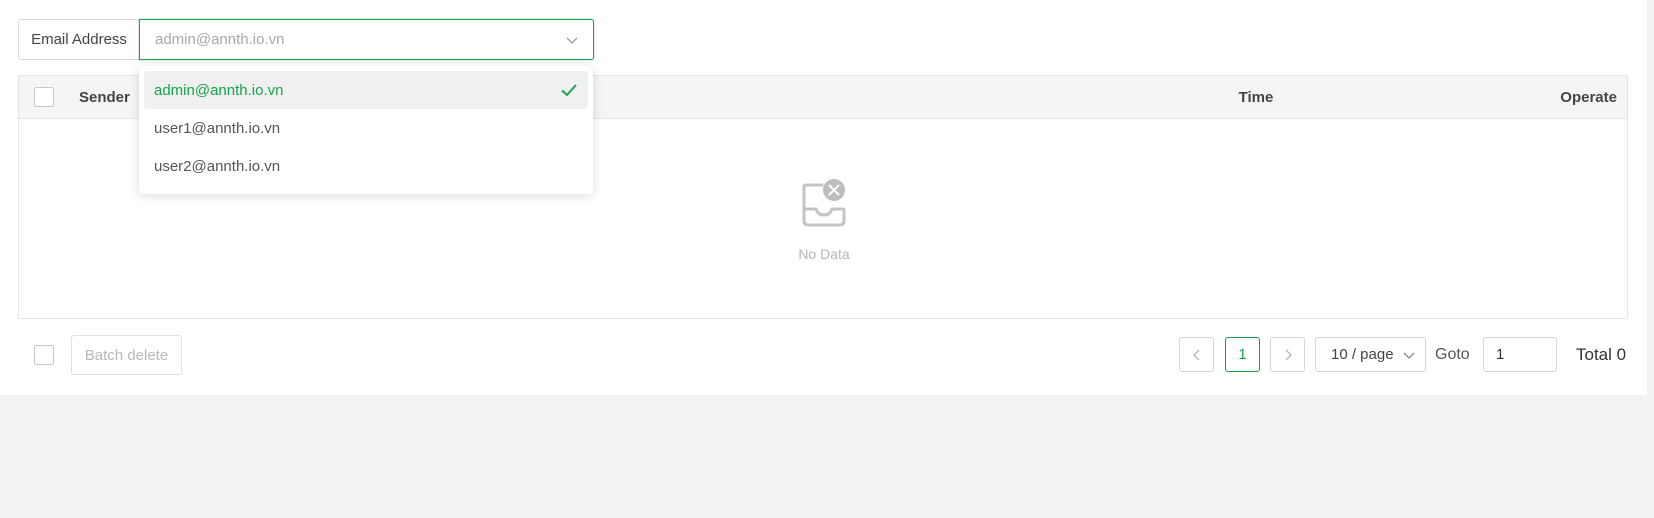 The width and height of the screenshot is (1654, 518). Describe the element at coordinates (78, 39) in the screenshot. I see `email-address-label: Email Address` at that location.